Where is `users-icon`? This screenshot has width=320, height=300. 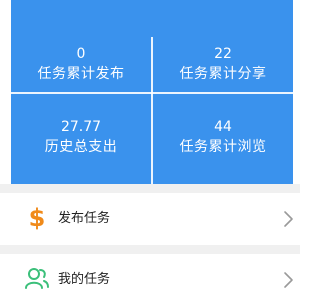 users-icon is located at coordinates (37, 278).